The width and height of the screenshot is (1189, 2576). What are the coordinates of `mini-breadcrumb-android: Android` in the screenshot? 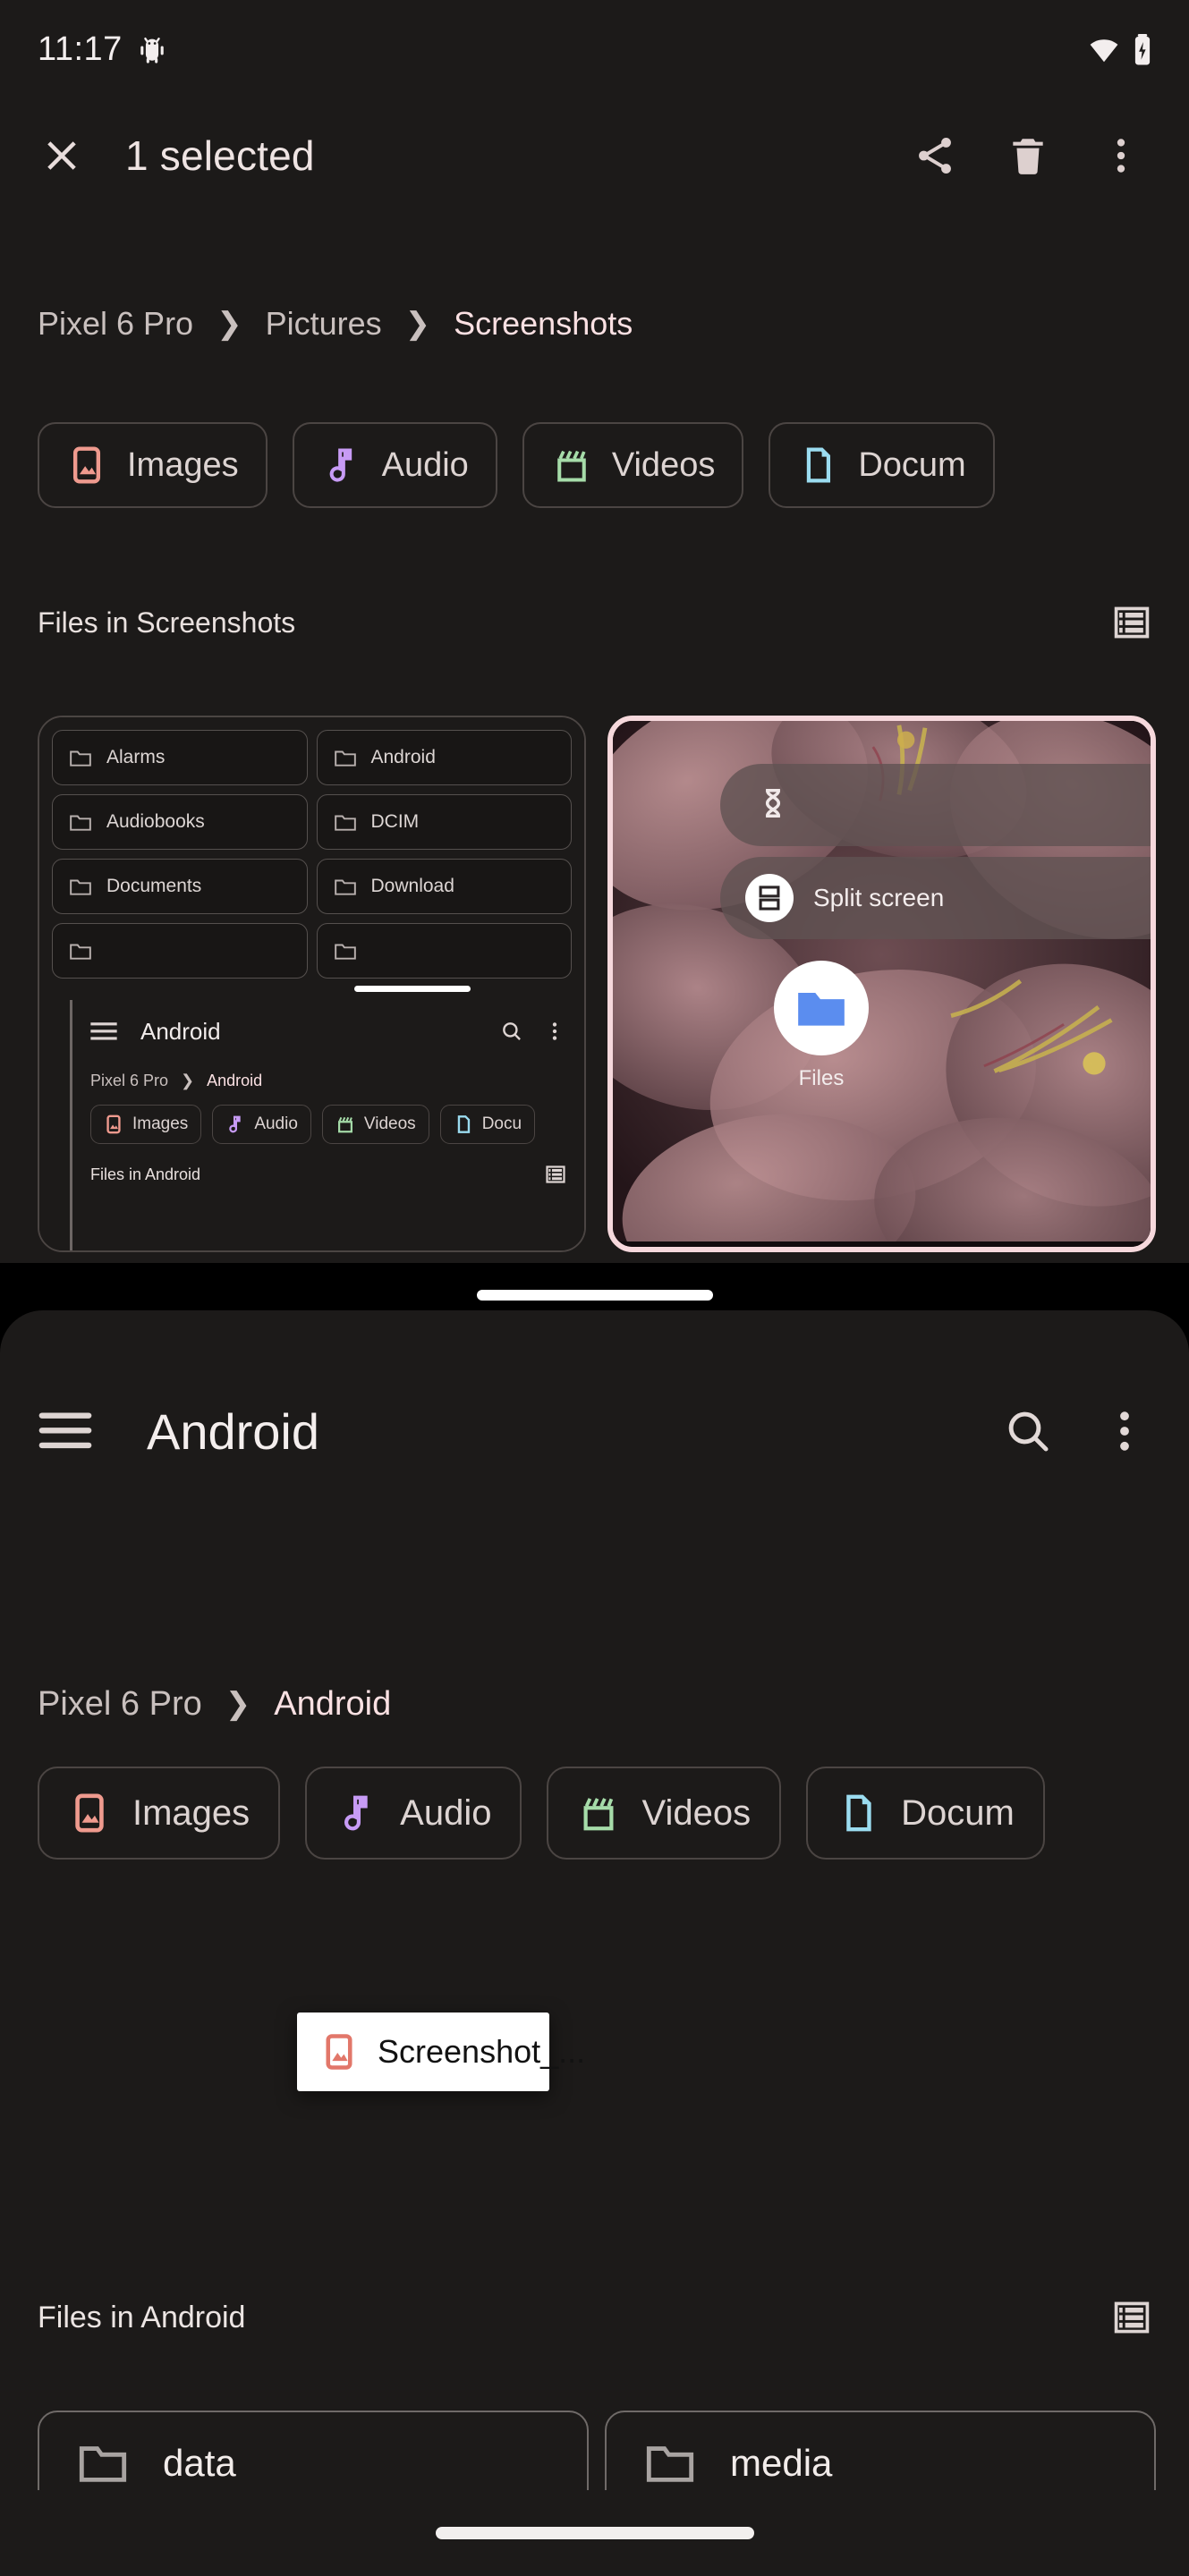 It's located at (235, 1080).